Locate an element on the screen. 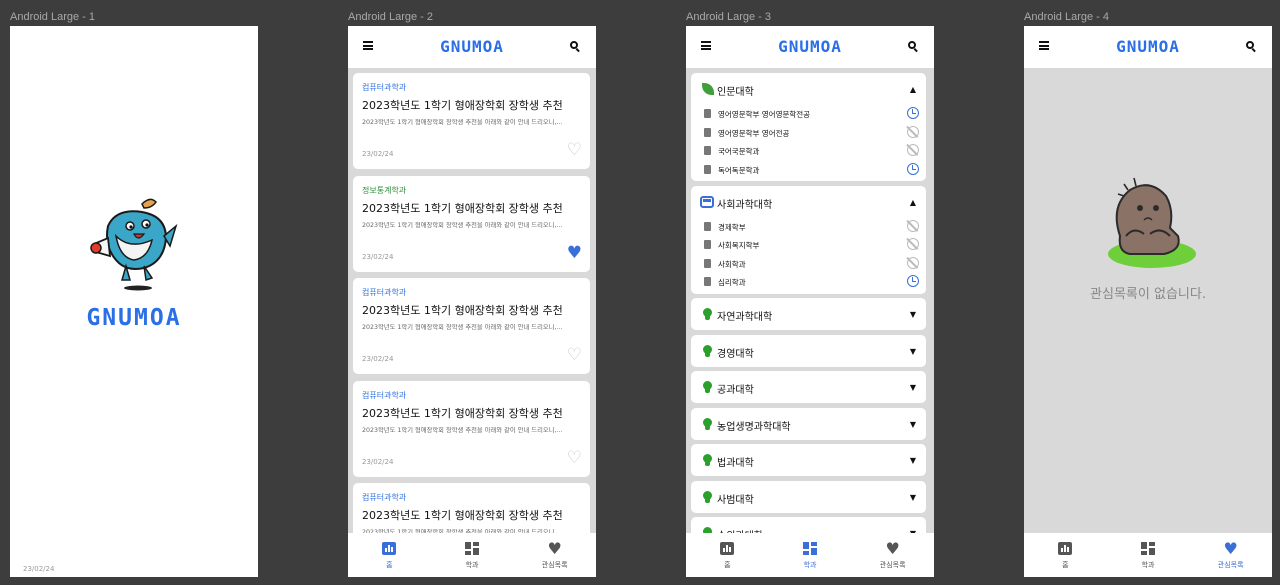 The height and width of the screenshot is (585, 1280). college-header: 사범대학 ▼ is located at coordinates (808, 497).